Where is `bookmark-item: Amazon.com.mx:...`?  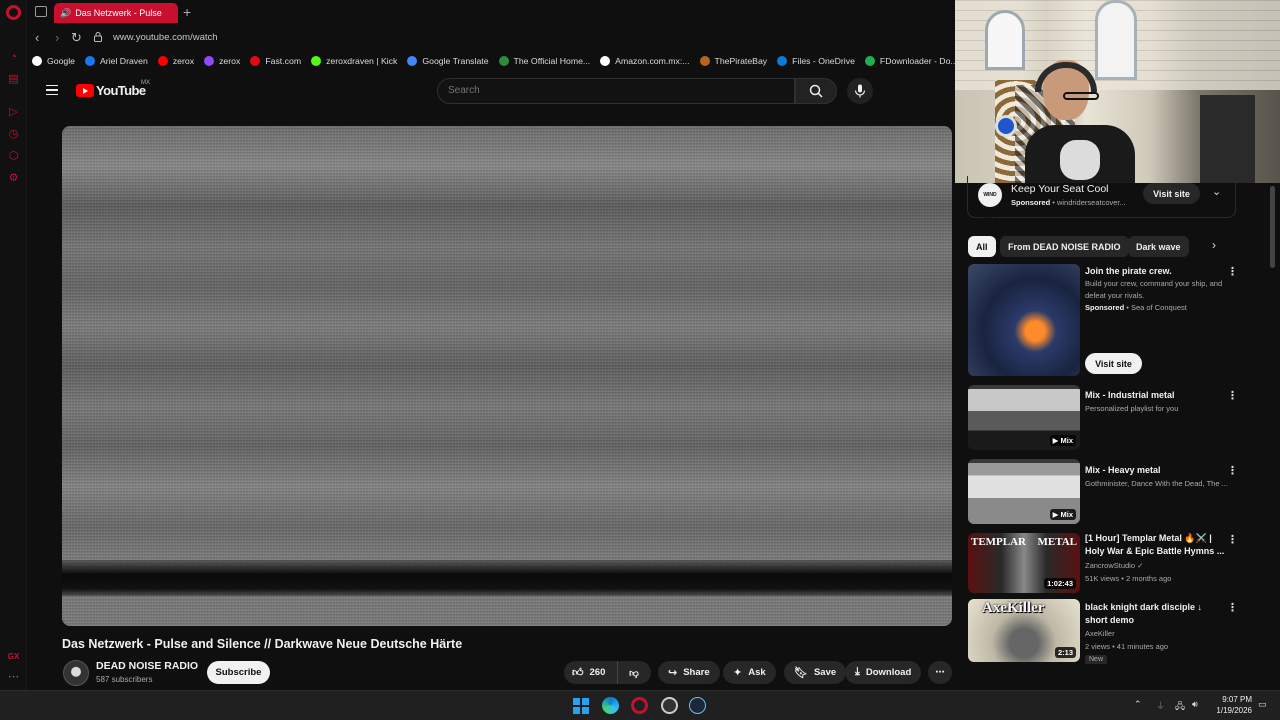 bookmark-item: Amazon.com.mx:... is located at coordinates (645, 61).